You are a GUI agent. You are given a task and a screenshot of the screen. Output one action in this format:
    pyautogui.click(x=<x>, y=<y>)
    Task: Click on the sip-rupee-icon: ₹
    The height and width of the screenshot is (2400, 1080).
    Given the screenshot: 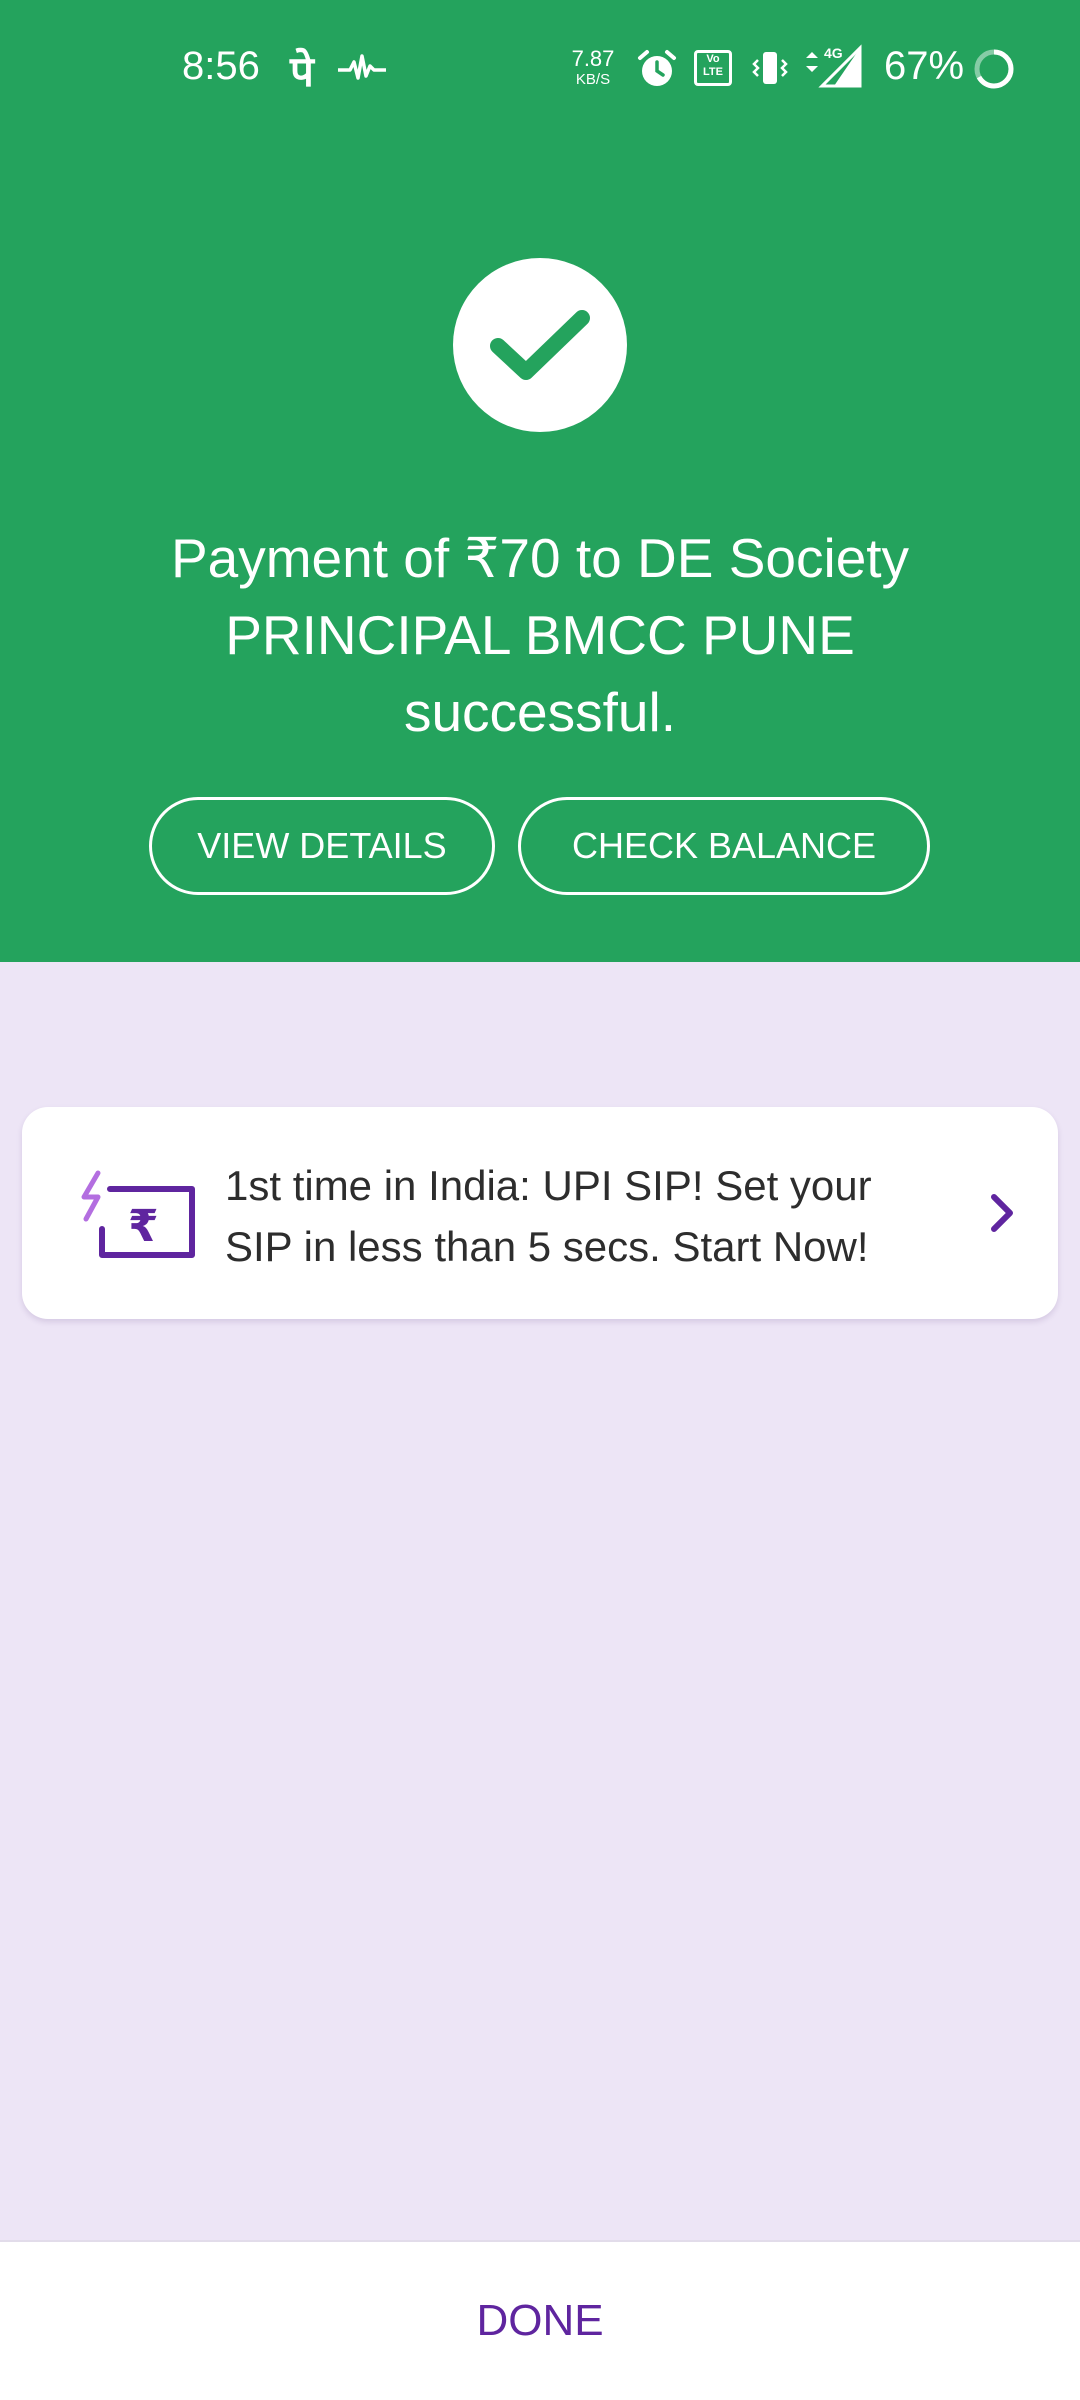 What is the action you would take?
    pyautogui.click(x=136, y=1217)
    